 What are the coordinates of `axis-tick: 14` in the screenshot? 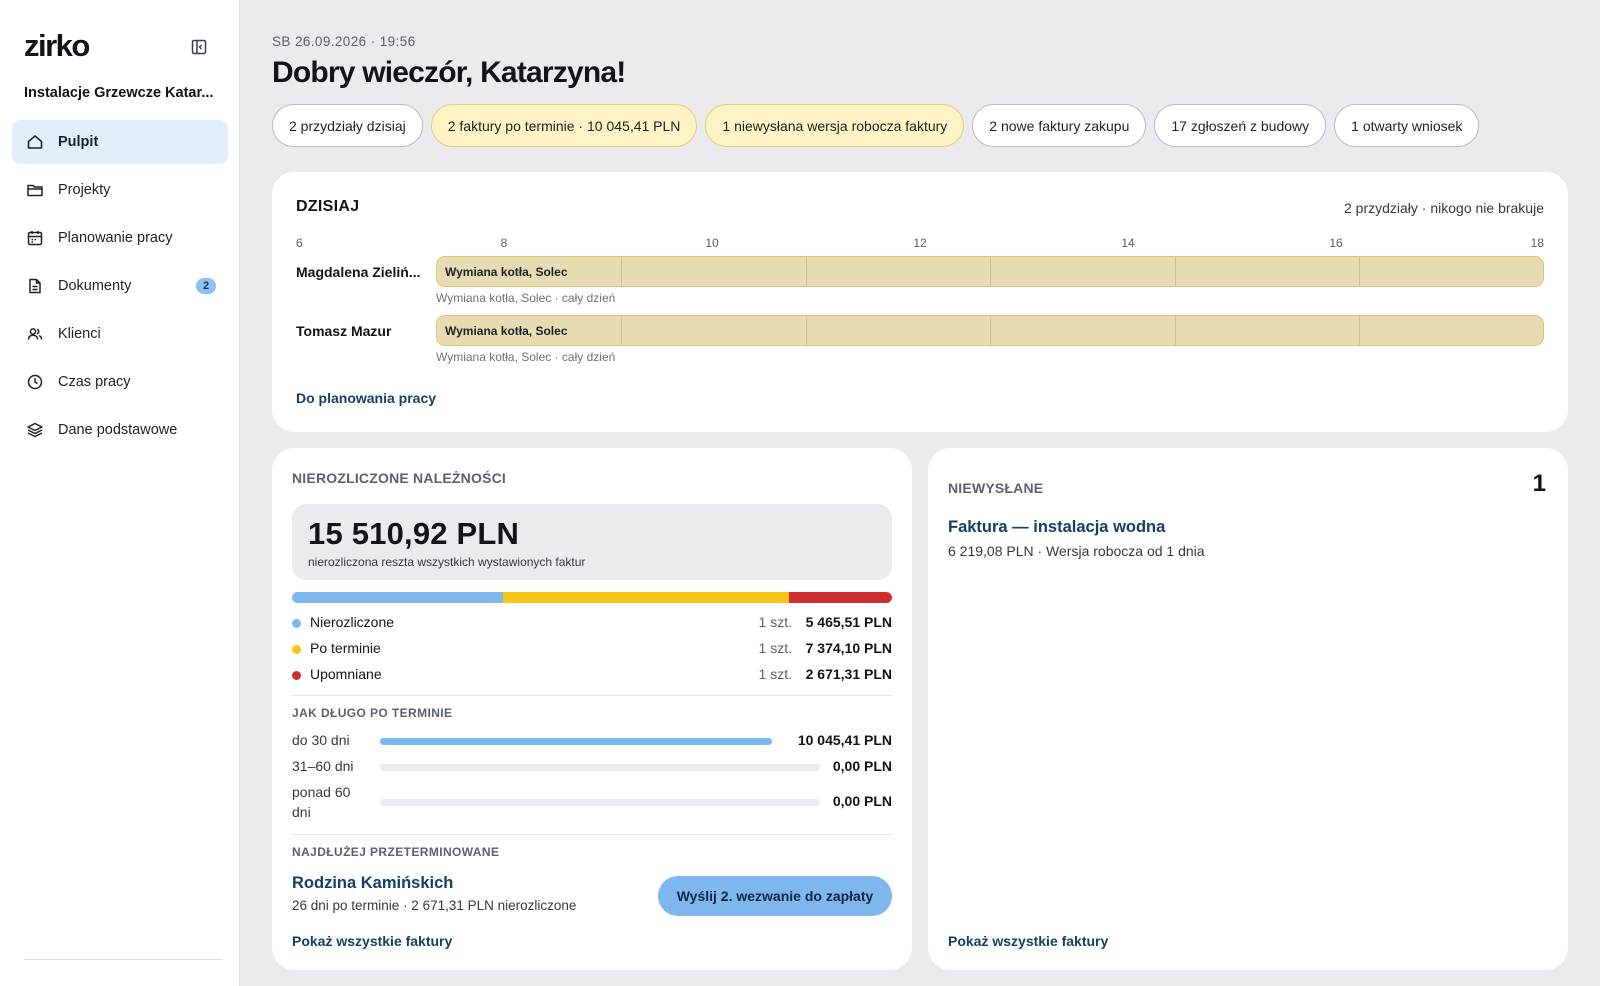 It's located at (1128, 243).